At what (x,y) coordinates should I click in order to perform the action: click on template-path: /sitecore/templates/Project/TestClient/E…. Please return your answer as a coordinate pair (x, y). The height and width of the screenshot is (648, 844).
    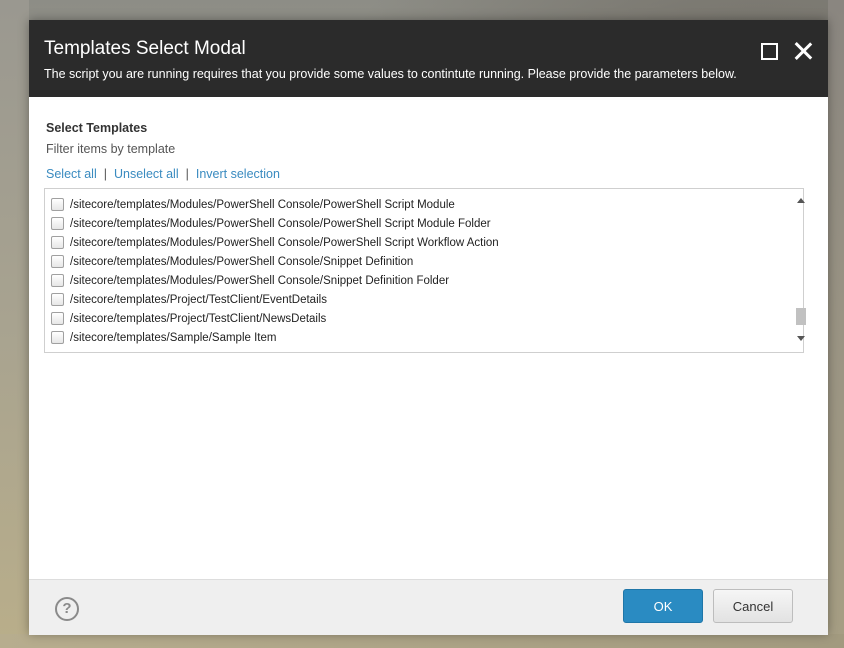
    Looking at the image, I should click on (198, 299).